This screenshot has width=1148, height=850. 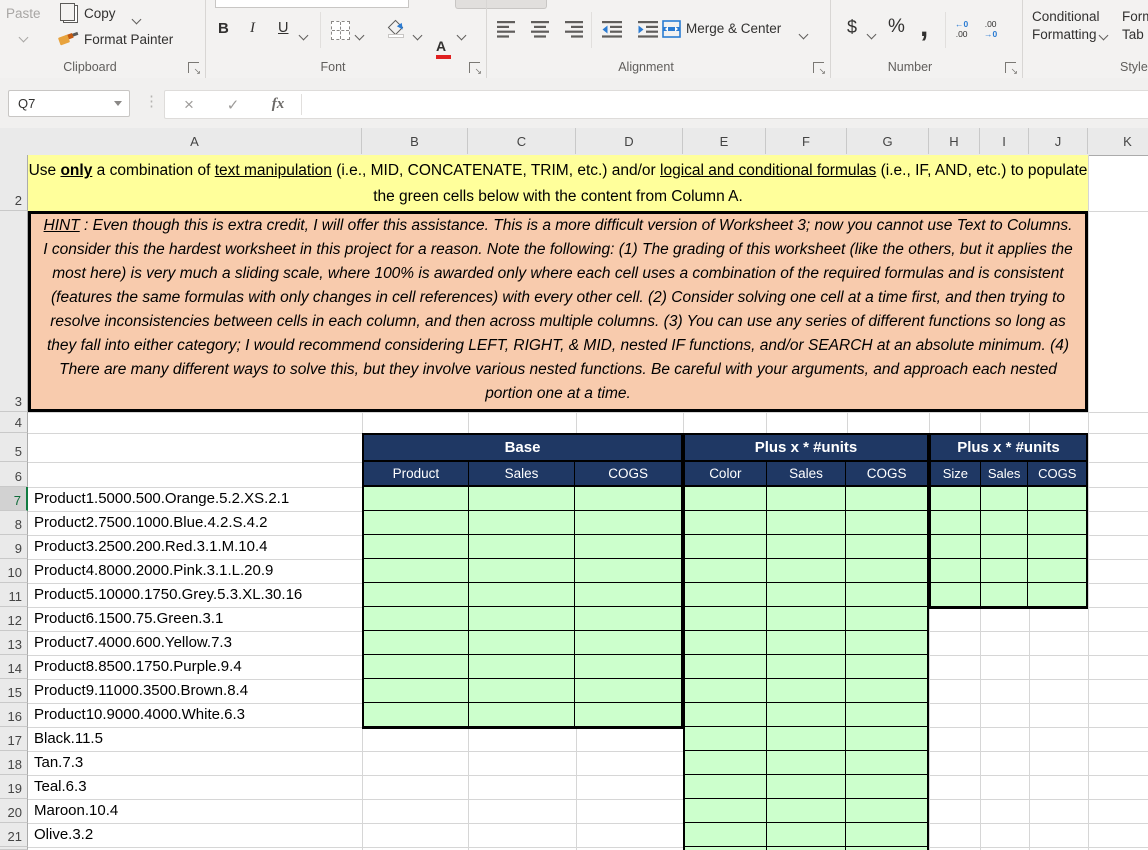 I want to click on align-center-icon, so click(x=541, y=32).